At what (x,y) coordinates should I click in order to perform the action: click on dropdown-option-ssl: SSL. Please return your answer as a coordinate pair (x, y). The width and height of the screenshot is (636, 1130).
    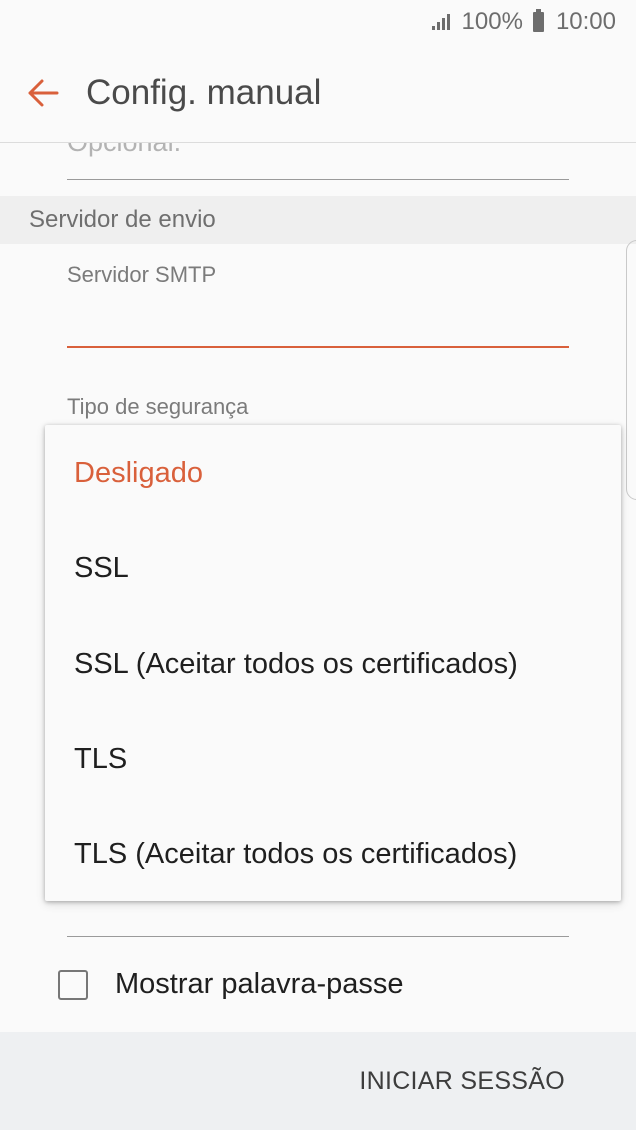
    Looking at the image, I should click on (333, 568).